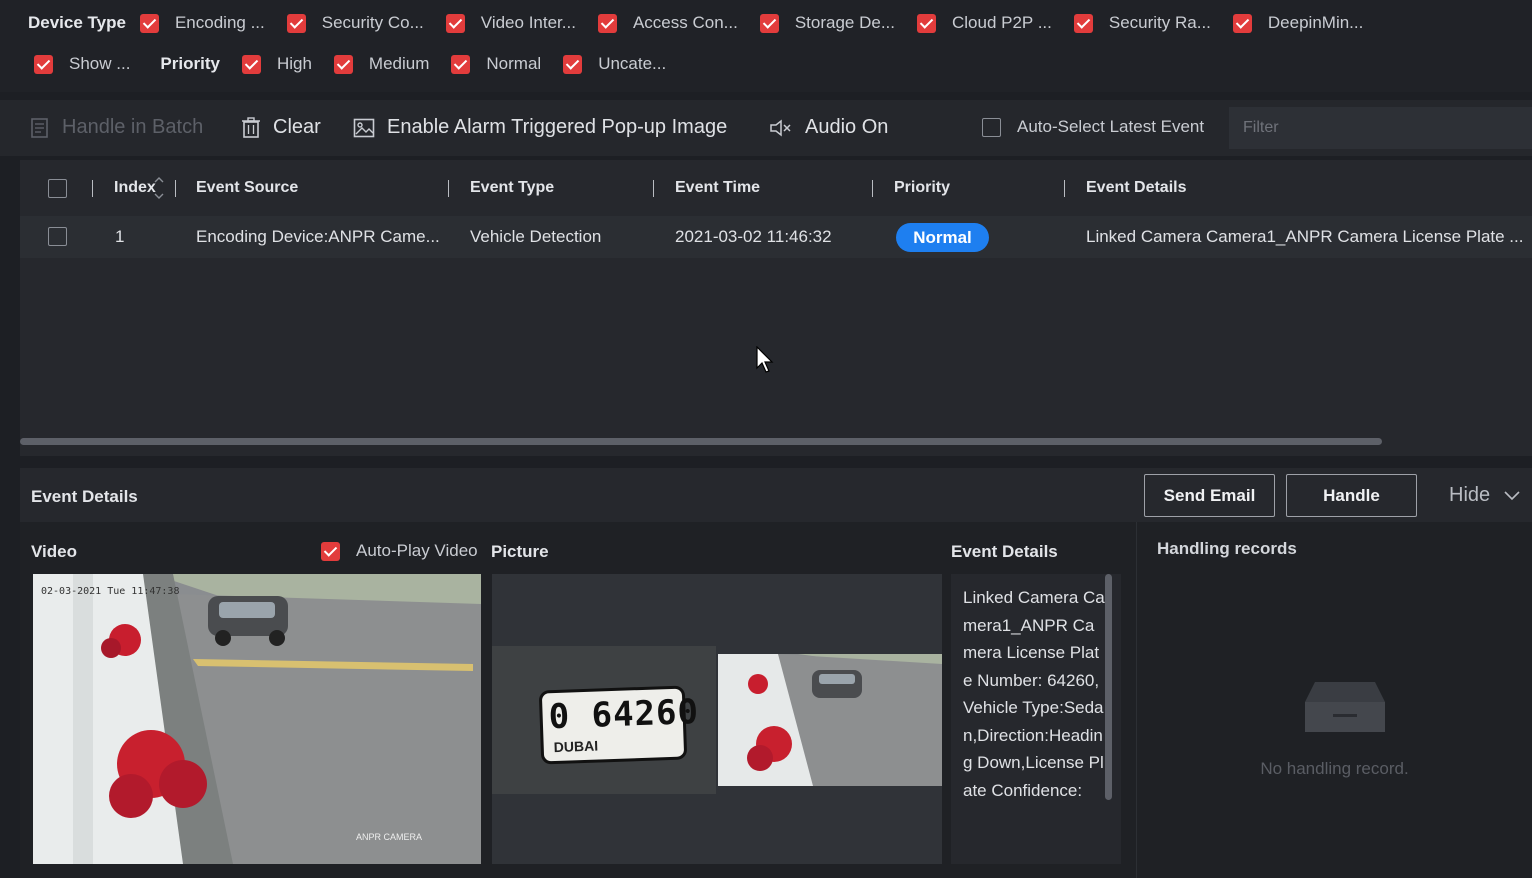  What do you see at coordinates (281, 127) in the screenshot?
I see `clear-button: Clear` at bounding box center [281, 127].